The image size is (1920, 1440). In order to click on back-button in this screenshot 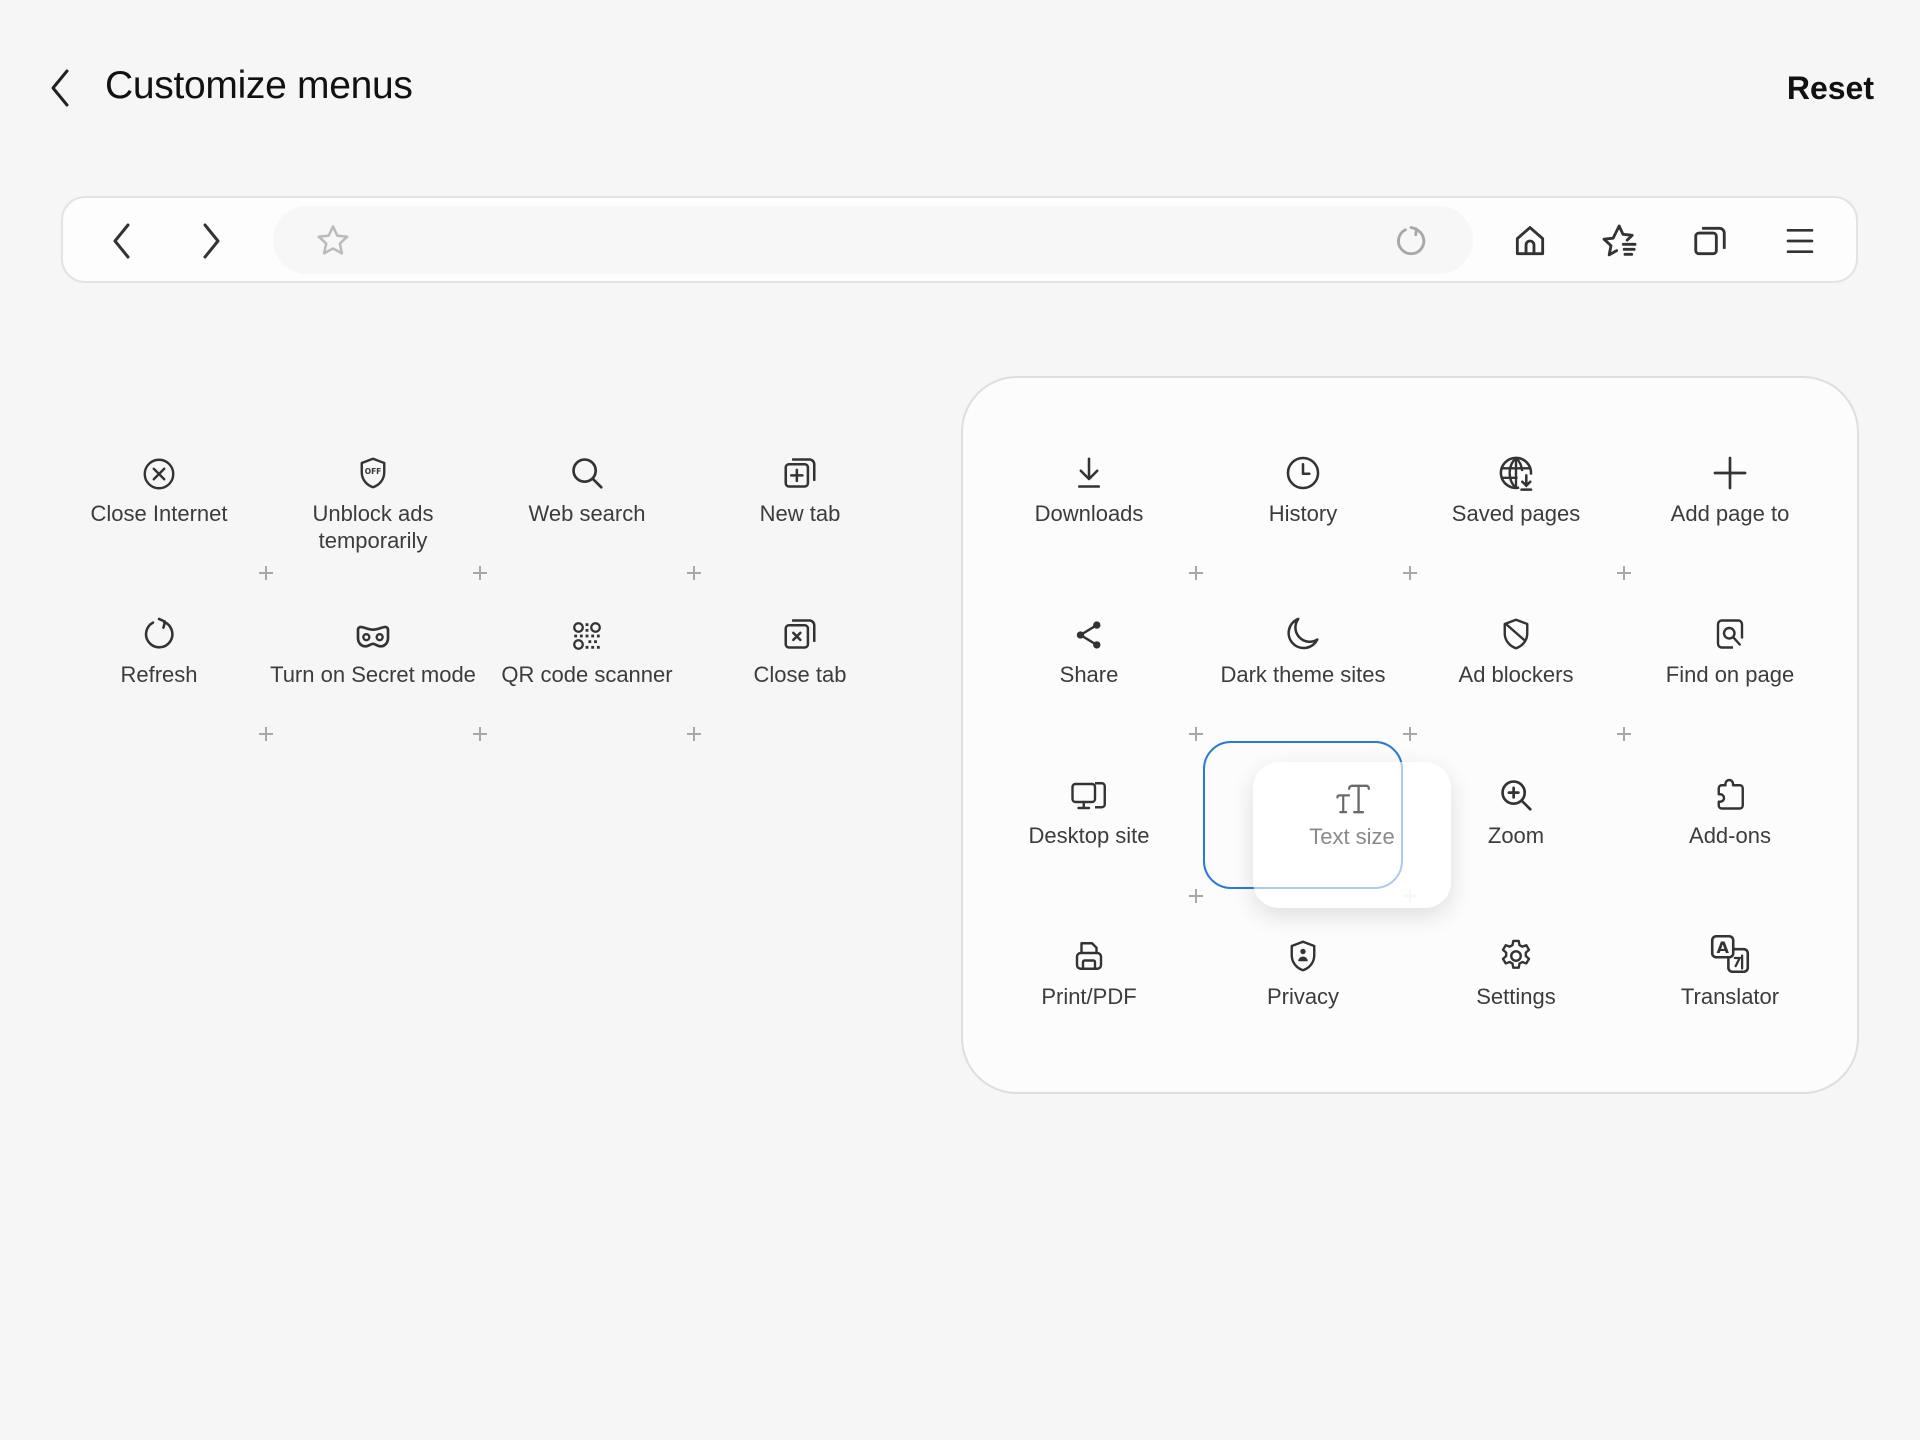, I will do `click(60, 88)`.